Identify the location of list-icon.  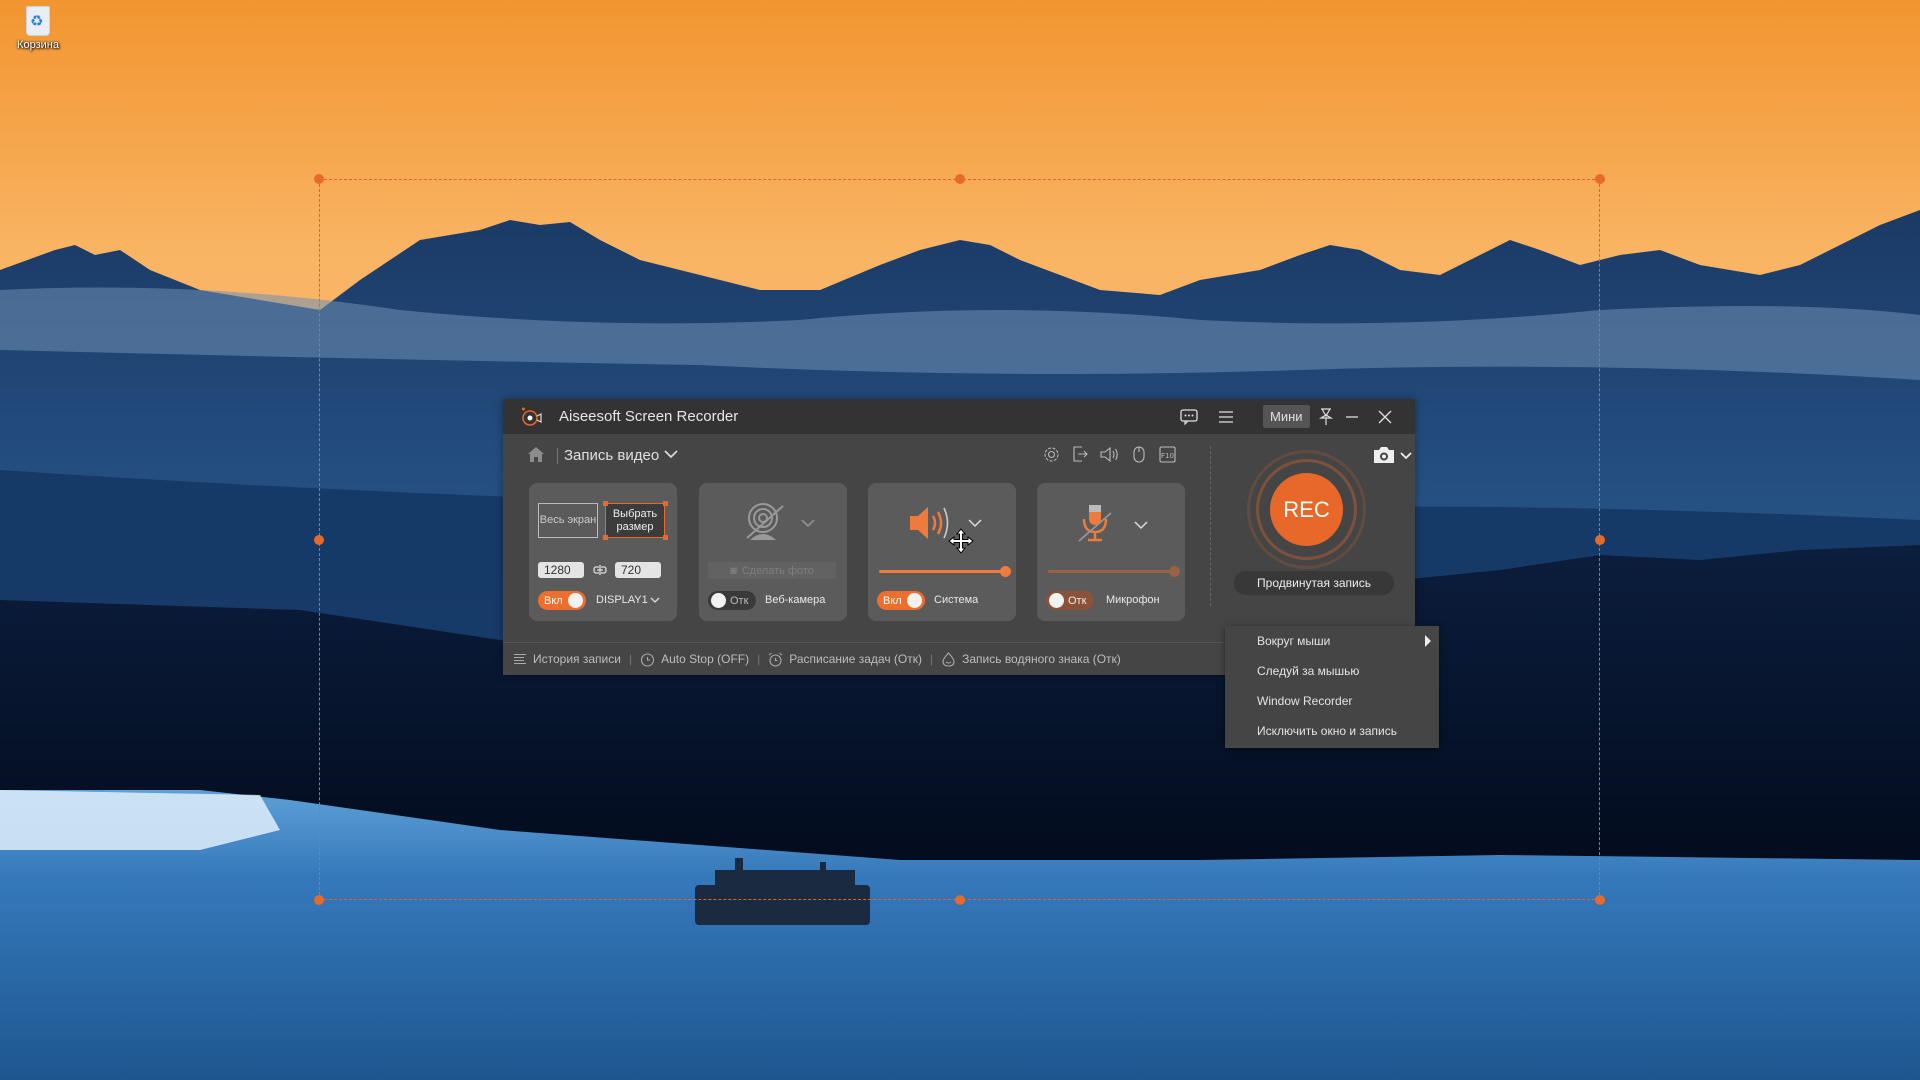
(520, 659).